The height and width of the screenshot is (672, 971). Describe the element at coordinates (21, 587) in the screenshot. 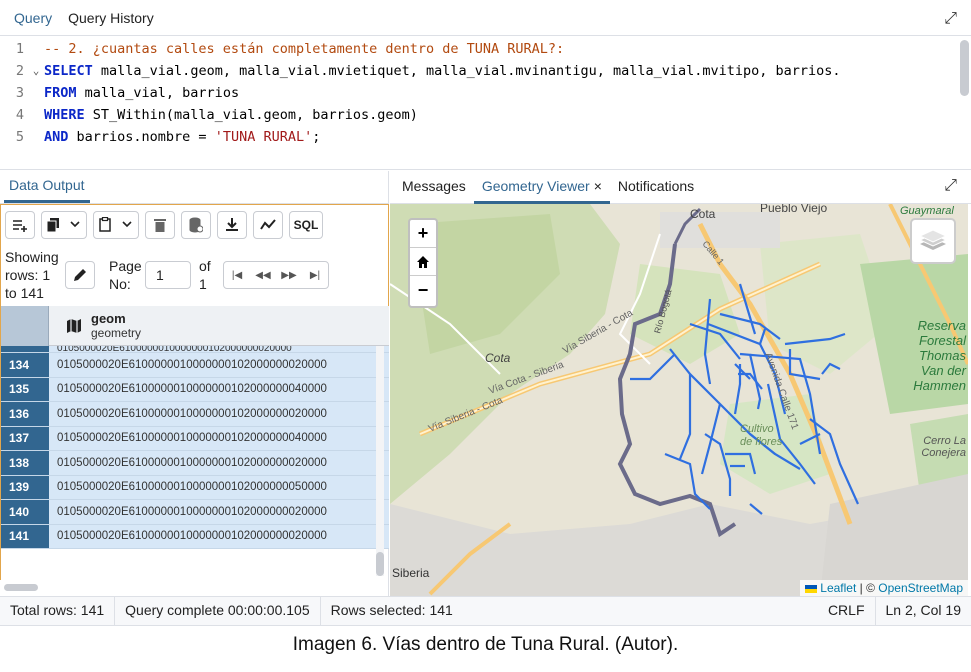

I see `grid-horizontal-scrollbar` at that location.